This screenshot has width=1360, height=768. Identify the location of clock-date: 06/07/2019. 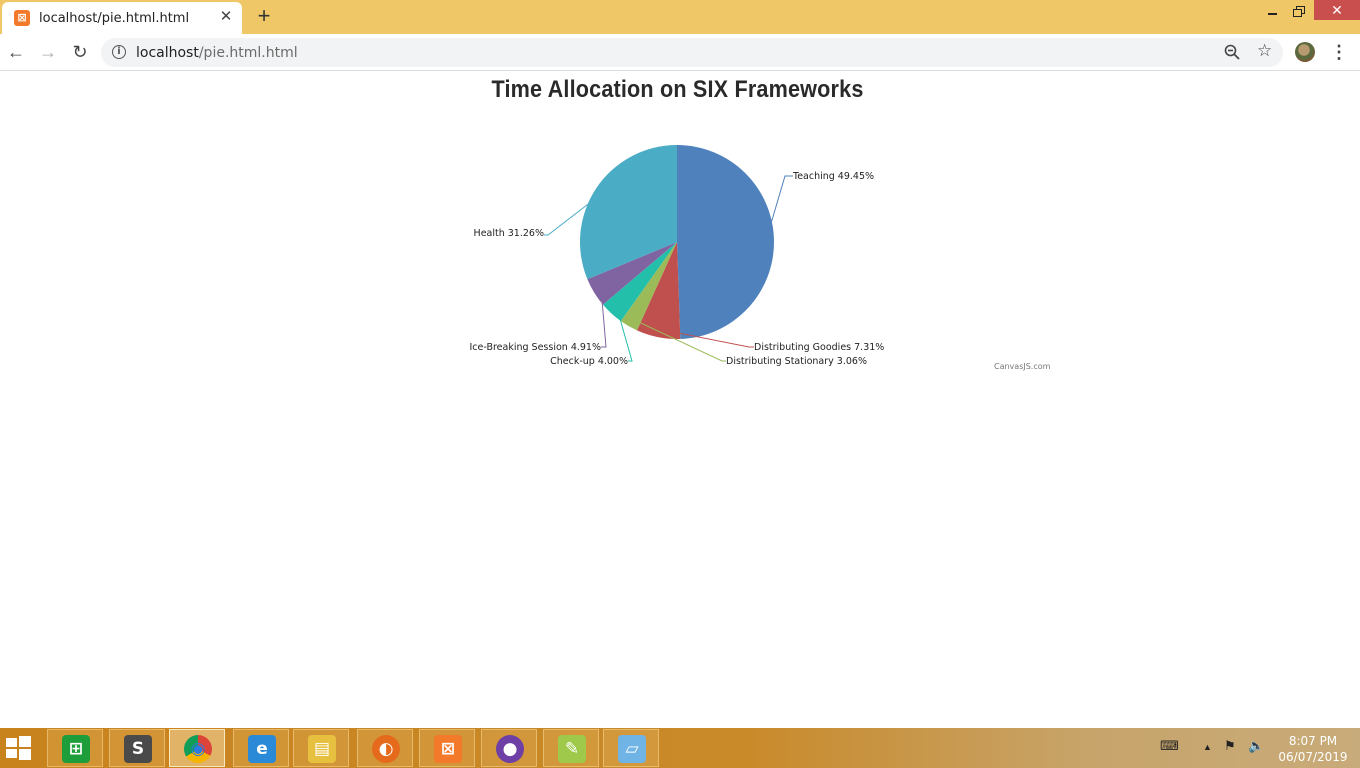
(1313, 757).